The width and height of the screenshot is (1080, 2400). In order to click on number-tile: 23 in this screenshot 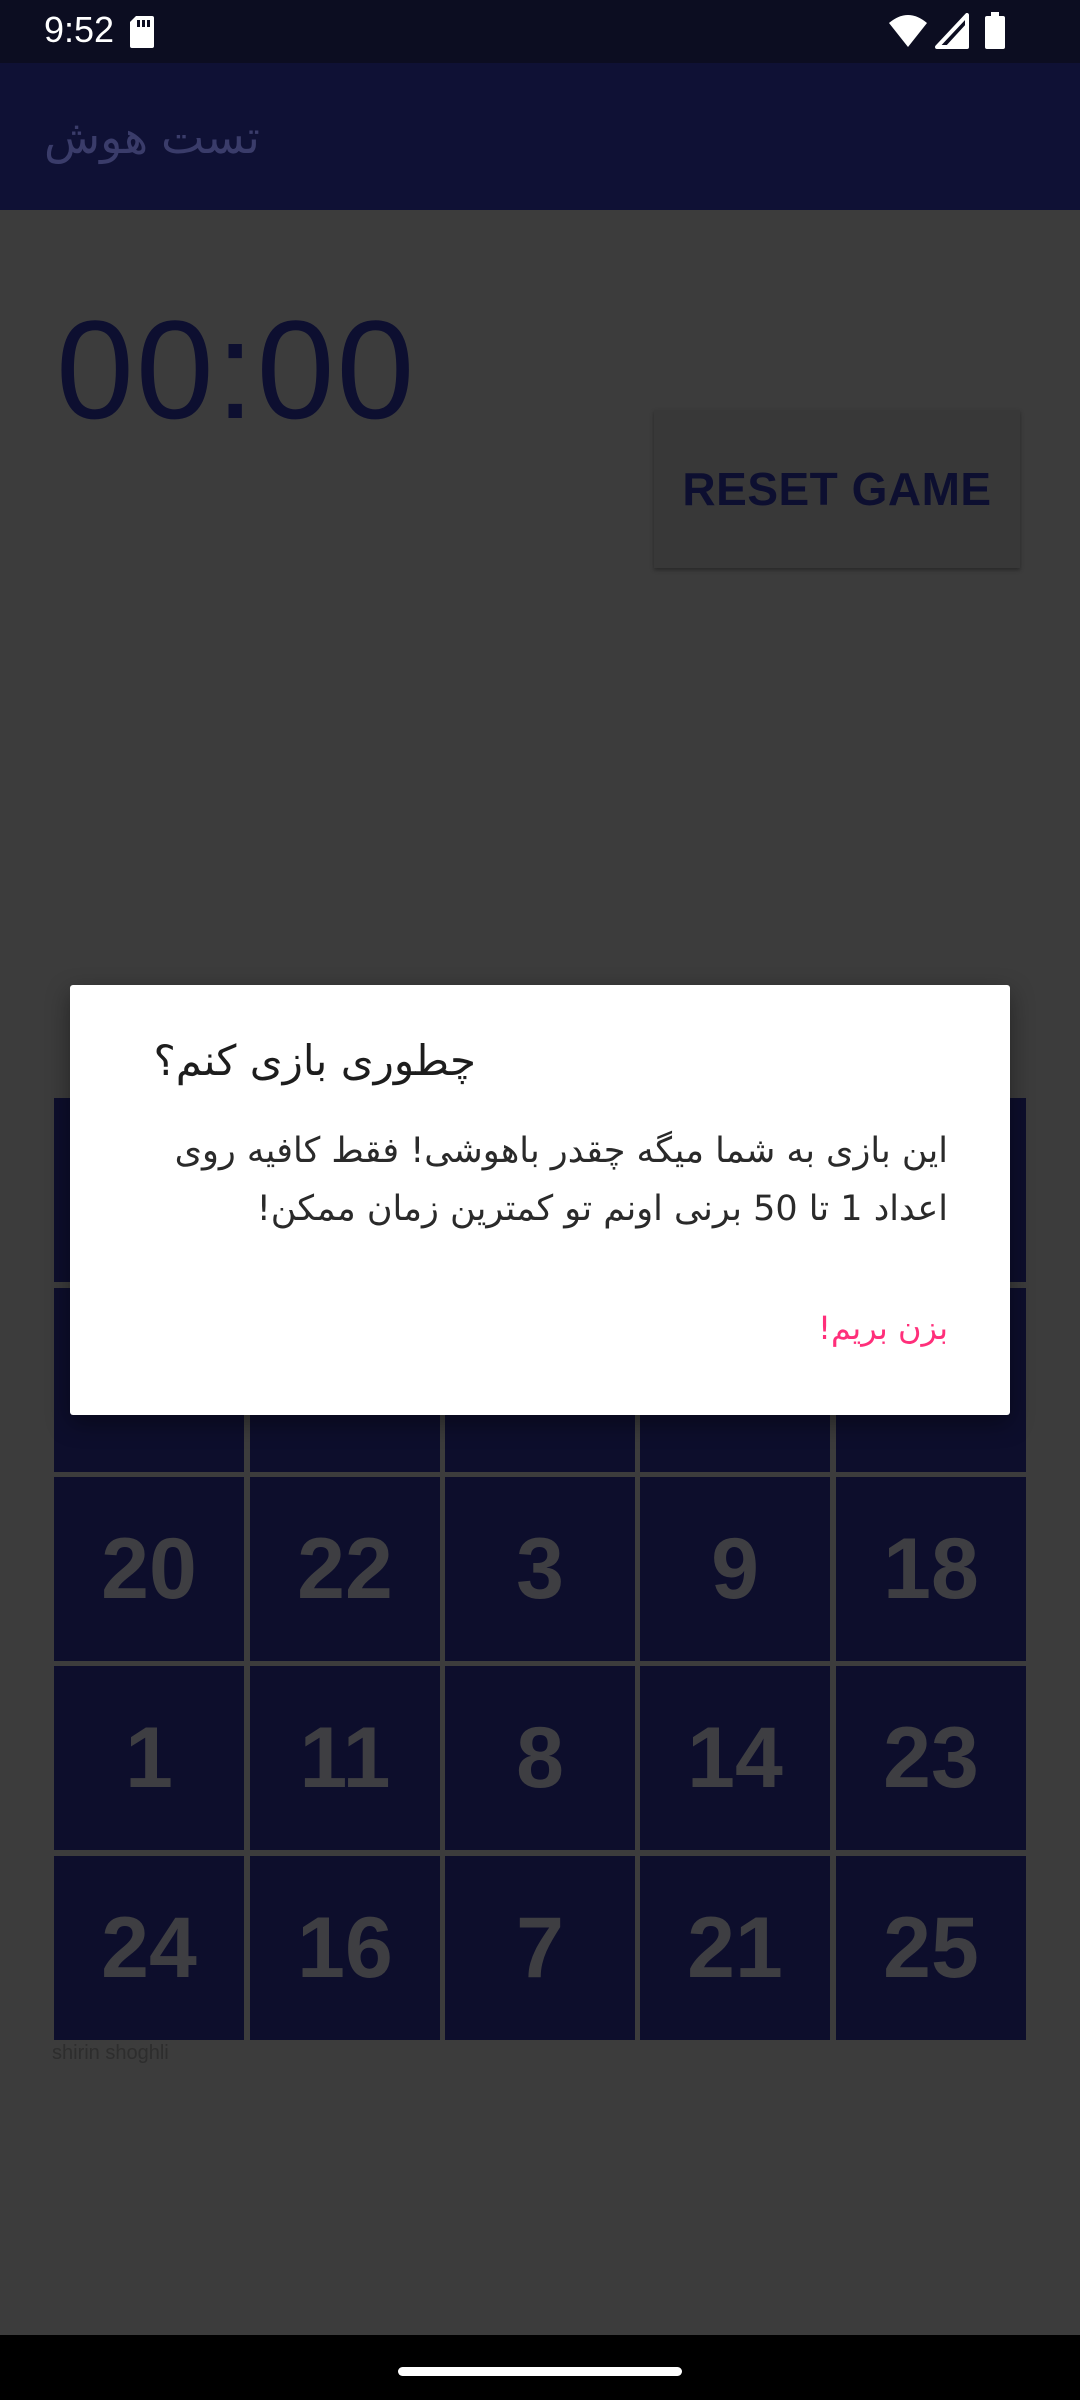, I will do `click(931, 1758)`.